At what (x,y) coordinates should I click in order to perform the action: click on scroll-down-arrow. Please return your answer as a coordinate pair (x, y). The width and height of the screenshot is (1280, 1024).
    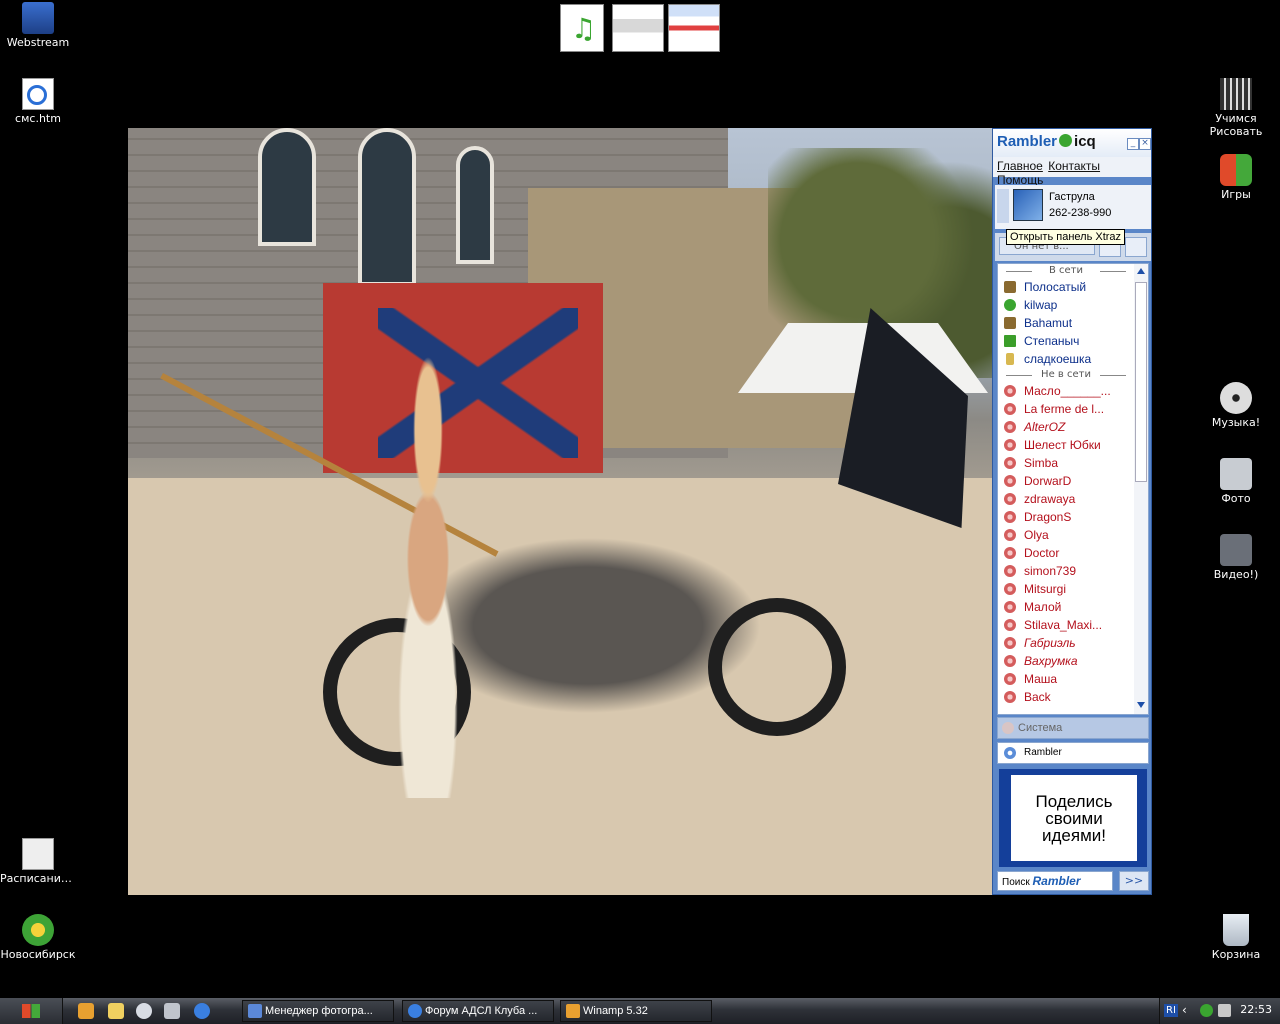
    Looking at the image, I should click on (1141, 705).